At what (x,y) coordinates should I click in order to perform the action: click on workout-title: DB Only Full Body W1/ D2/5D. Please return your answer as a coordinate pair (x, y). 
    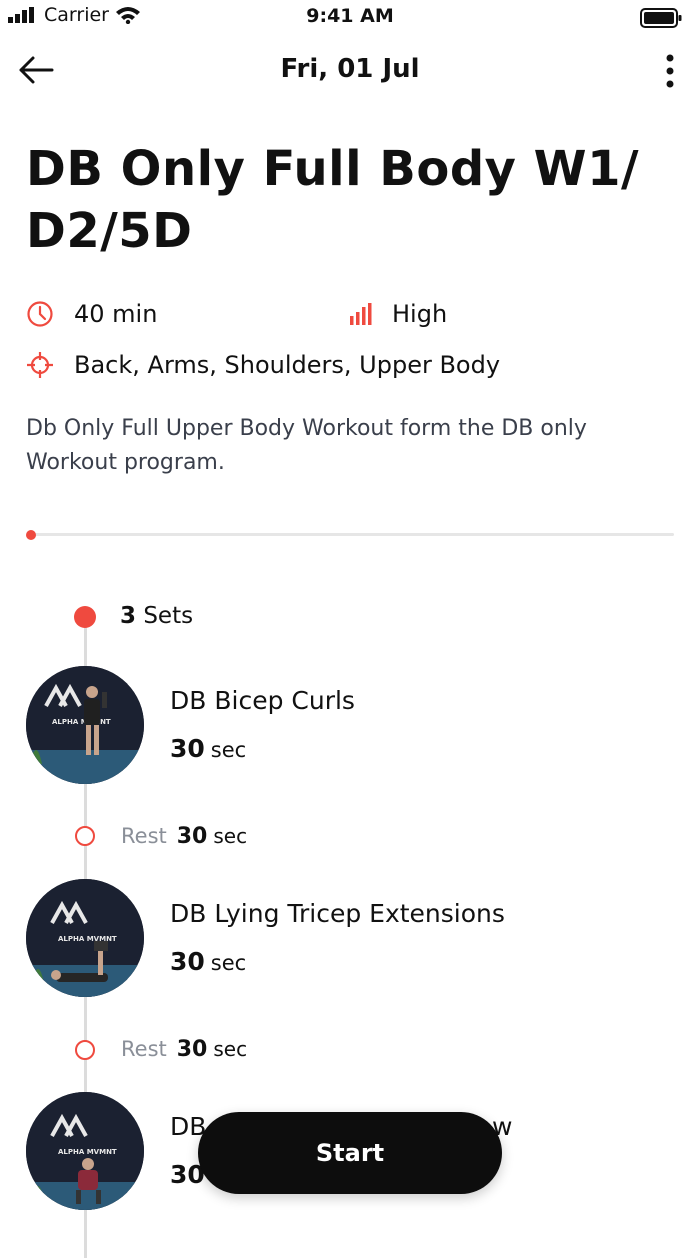
    Looking at the image, I should click on (333, 200).